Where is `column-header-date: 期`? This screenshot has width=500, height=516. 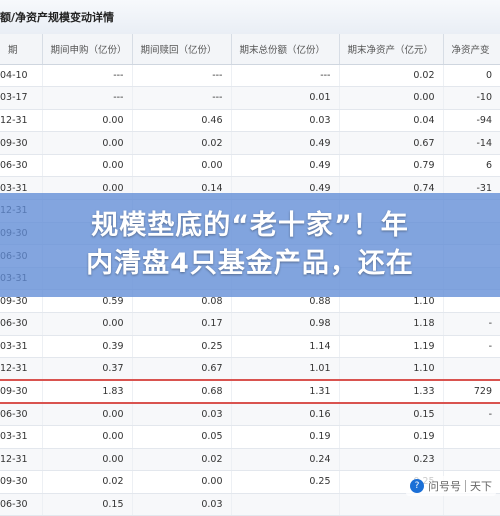
column-header-date: 期 is located at coordinates (21, 49).